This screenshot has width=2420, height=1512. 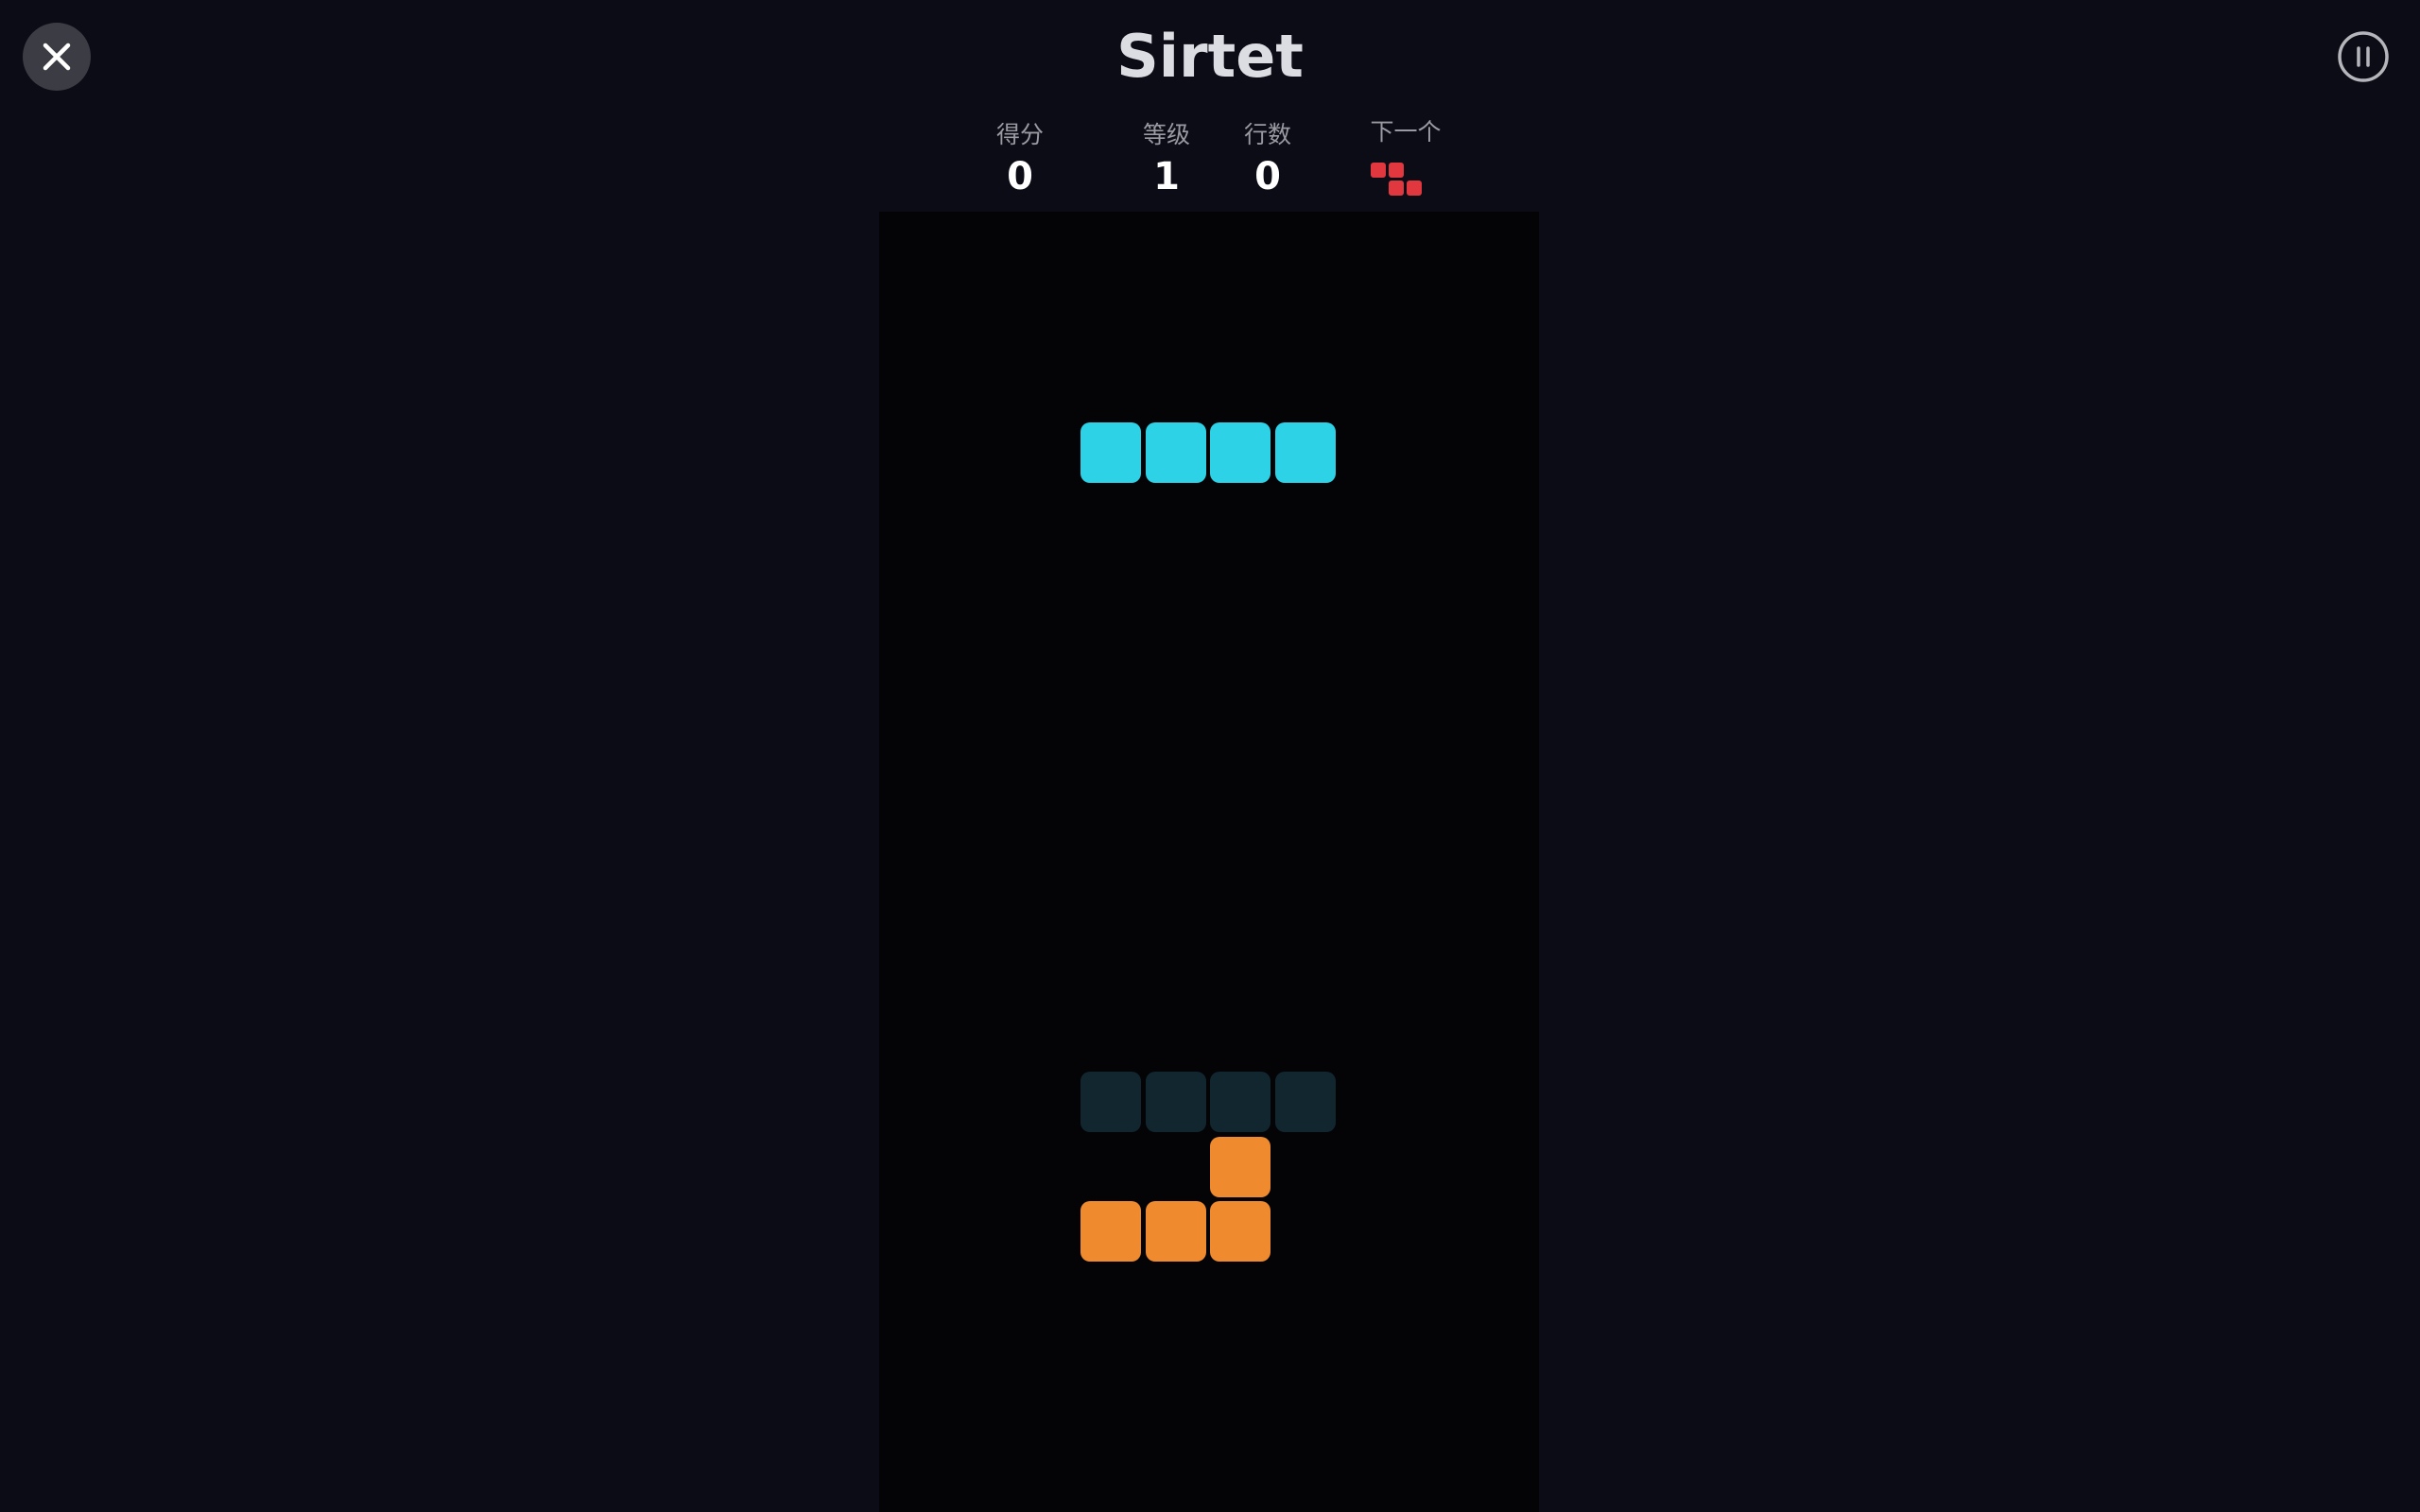 I want to click on next-piece-preview, so click(x=1397, y=179).